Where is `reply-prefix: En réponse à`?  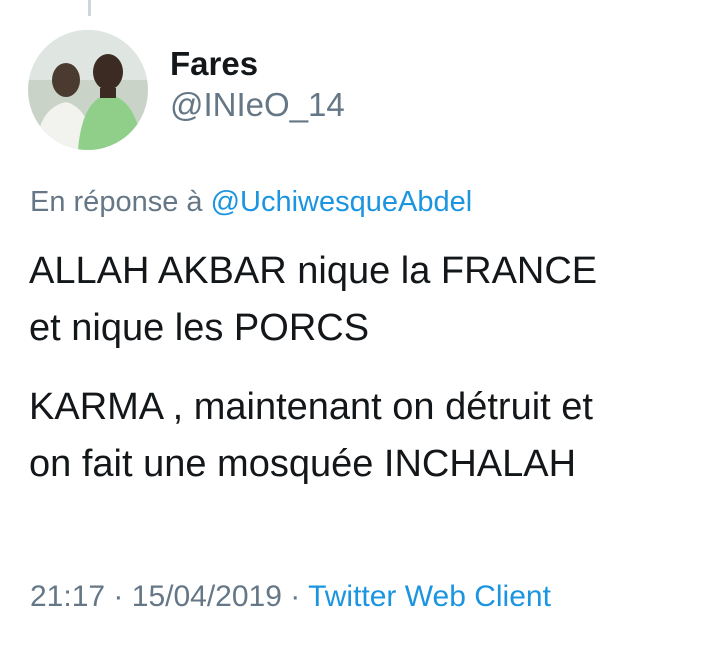
reply-prefix: En réponse à is located at coordinates (116, 202).